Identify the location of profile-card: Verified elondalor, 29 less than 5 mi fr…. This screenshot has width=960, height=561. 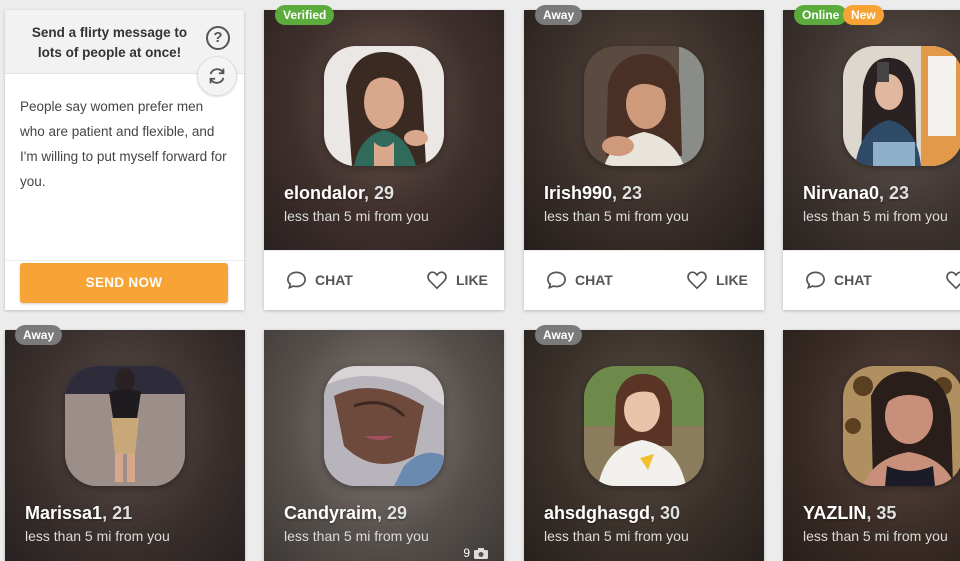
(384, 157).